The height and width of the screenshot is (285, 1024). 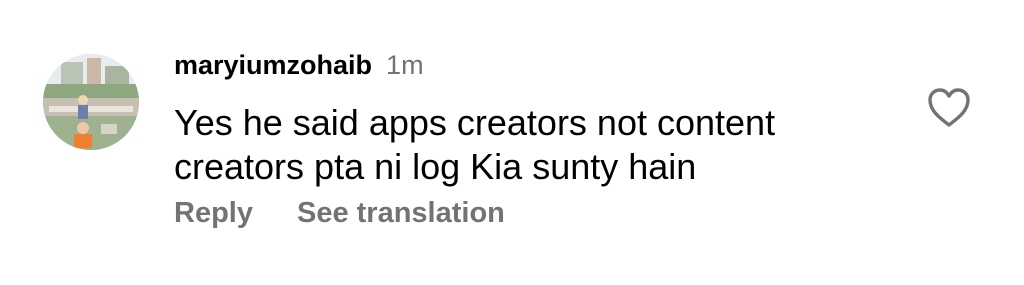 I want to click on like-button, so click(x=949, y=108).